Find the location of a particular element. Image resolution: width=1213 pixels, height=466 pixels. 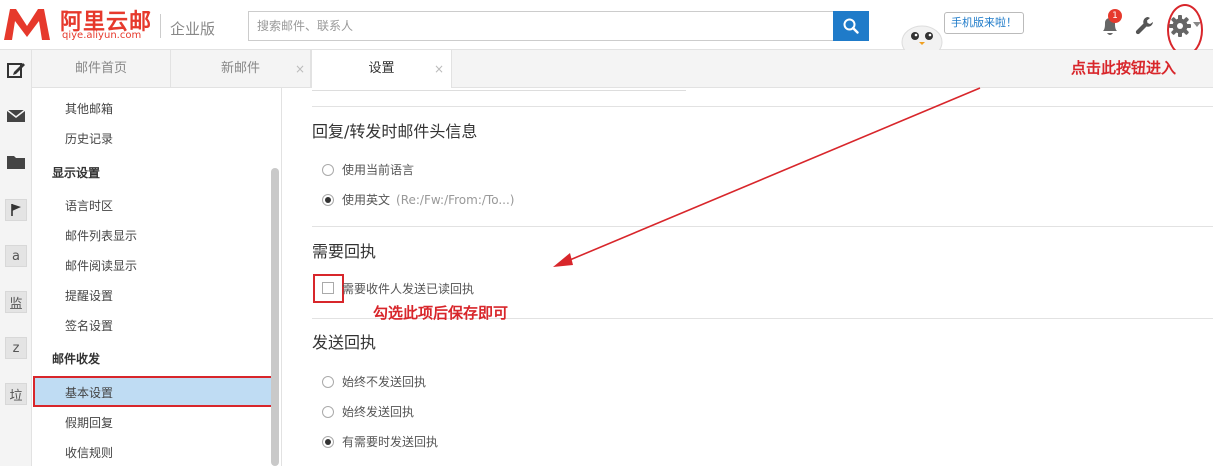

gear-highlight-circle is located at coordinates (1185, 30).